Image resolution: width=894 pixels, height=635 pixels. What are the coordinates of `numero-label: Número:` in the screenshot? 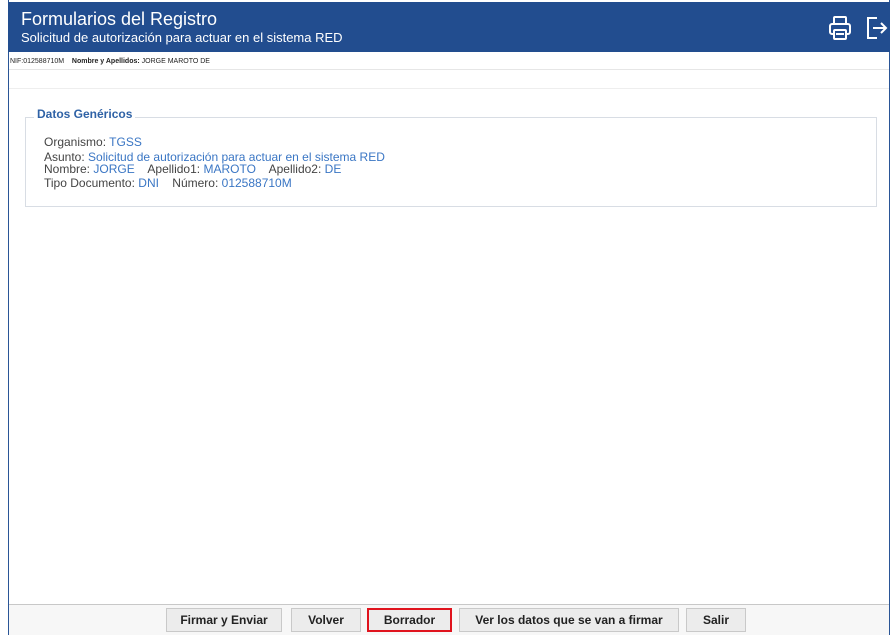 It's located at (195, 183).